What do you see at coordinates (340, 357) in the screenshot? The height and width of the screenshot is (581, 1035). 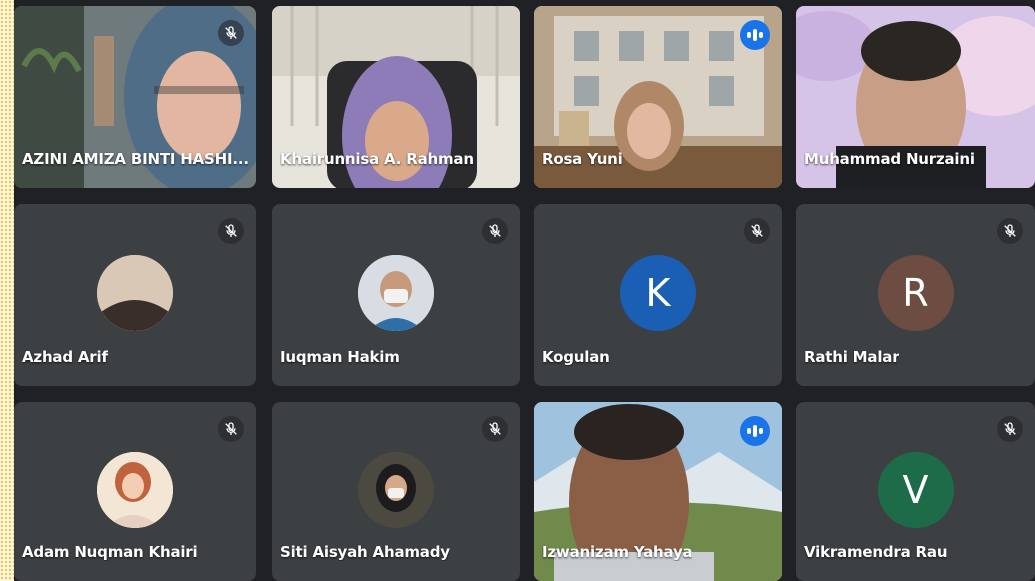 I see `participant-name: Iuqman Hakim` at bounding box center [340, 357].